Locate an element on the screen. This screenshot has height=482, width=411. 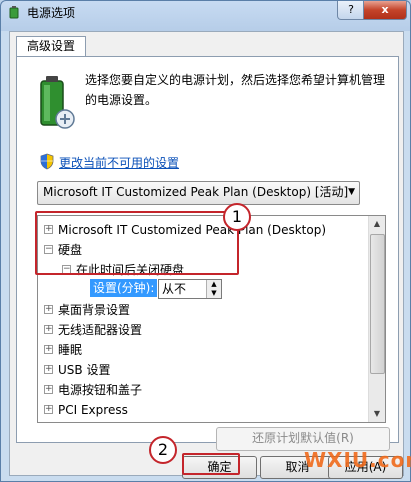
site-watermark: WXIU.com is located at coordinates (357, 460).